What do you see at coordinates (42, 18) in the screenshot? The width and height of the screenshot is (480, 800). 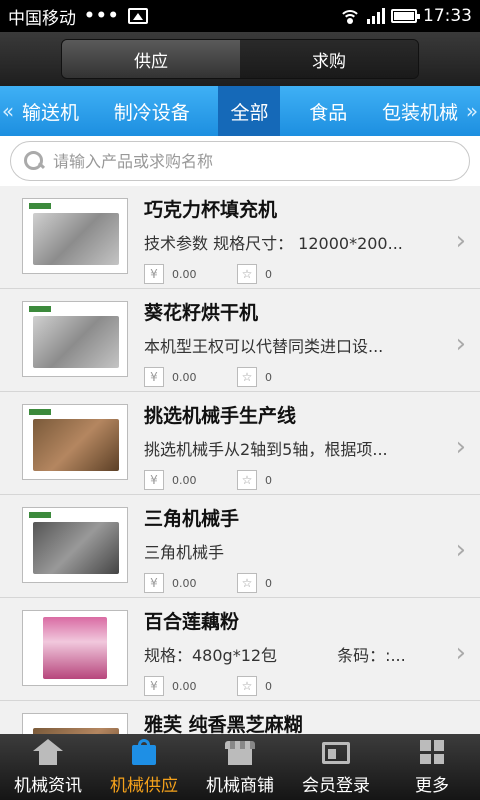 I see `carrier-name: 中国移动` at bounding box center [42, 18].